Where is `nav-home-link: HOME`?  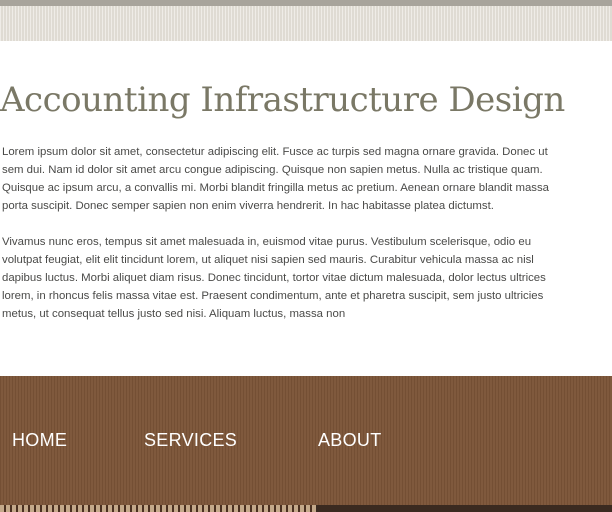
nav-home-link: HOME is located at coordinates (39, 440).